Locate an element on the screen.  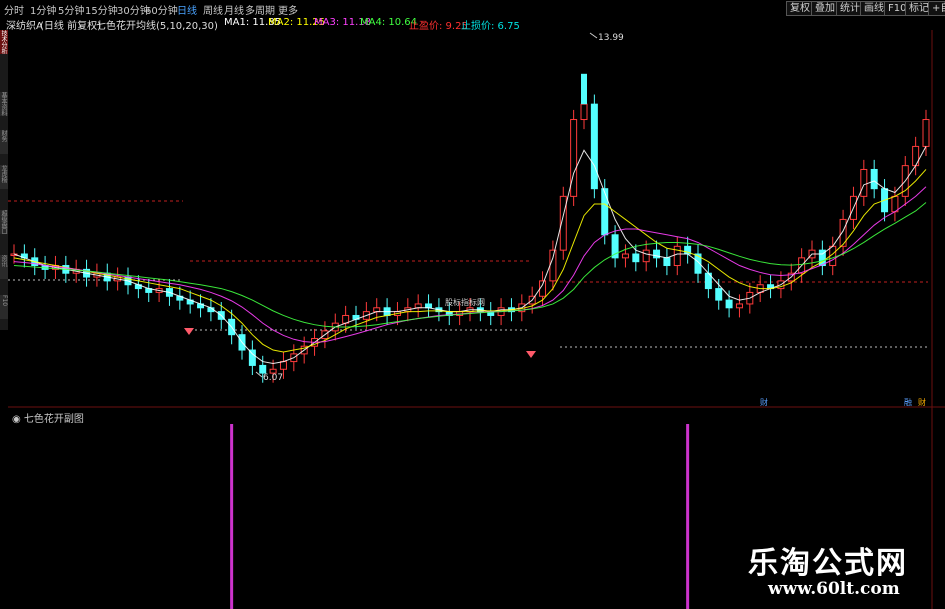
sub-chart-title: ◉ 七色花开副图 is located at coordinates (48, 417).